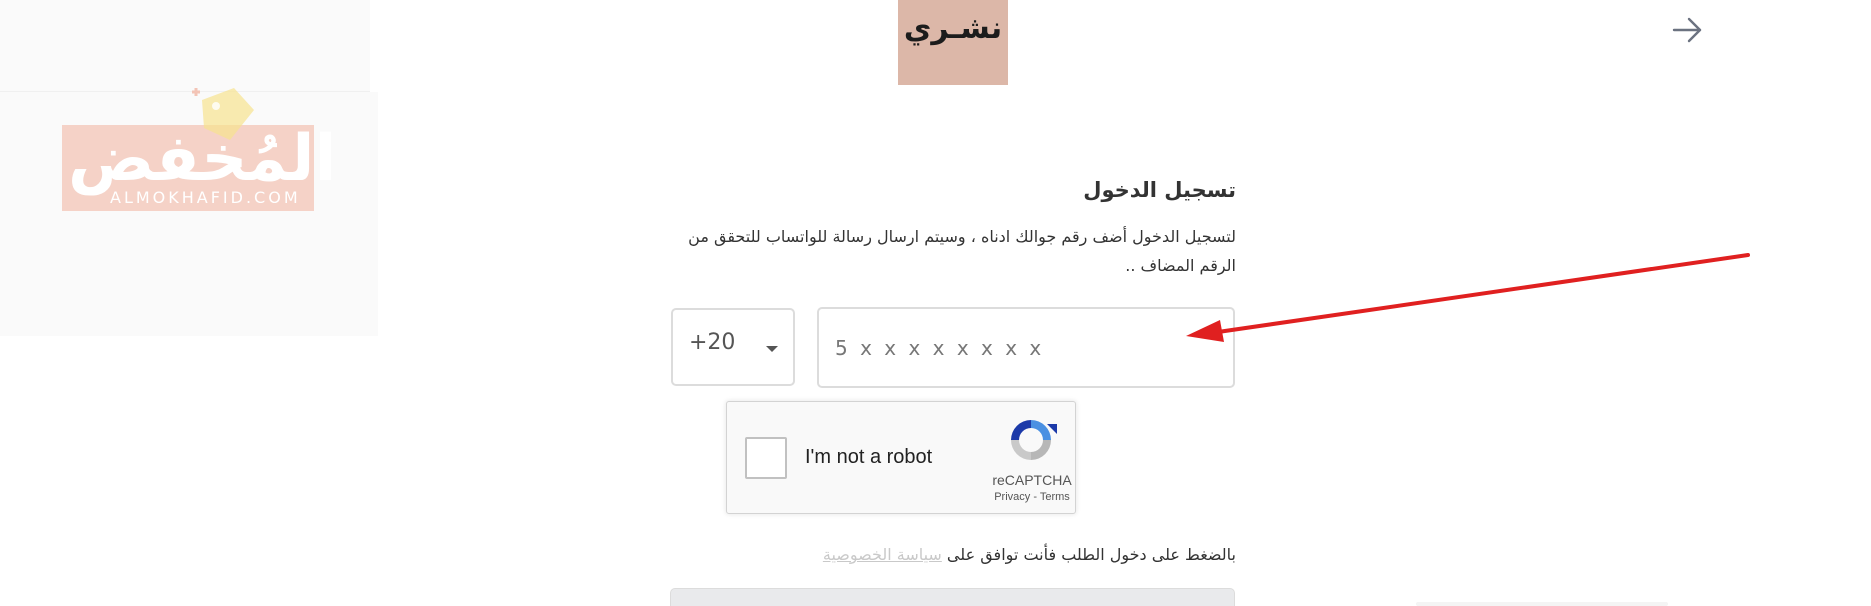  Describe the element at coordinates (1012, 497) in the screenshot. I see `recaptcha-privacy-link: Privacy` at that location.